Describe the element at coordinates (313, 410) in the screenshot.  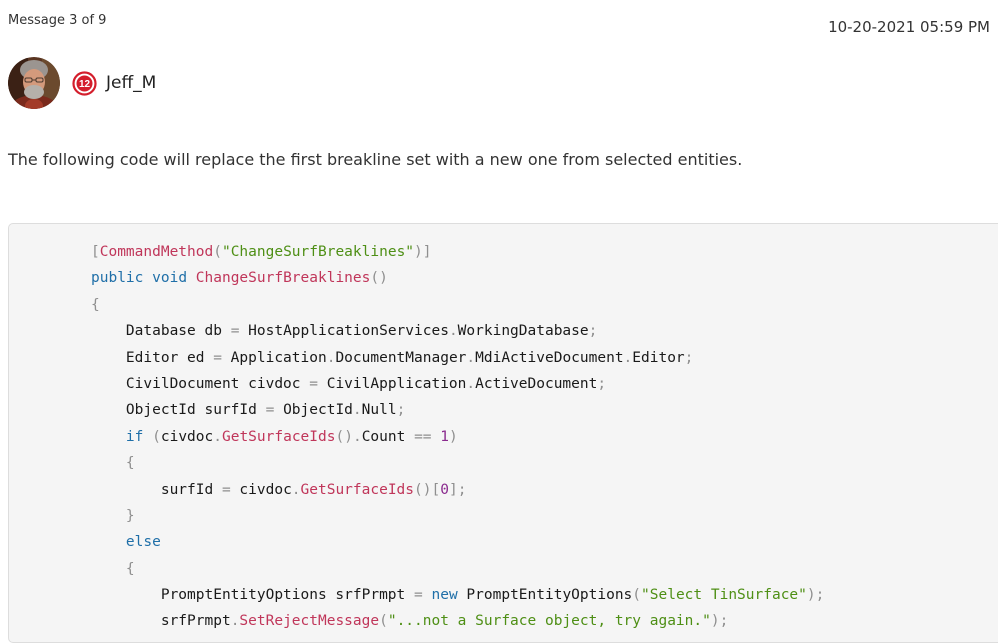
I see `code-token: ObjectId` at that location.